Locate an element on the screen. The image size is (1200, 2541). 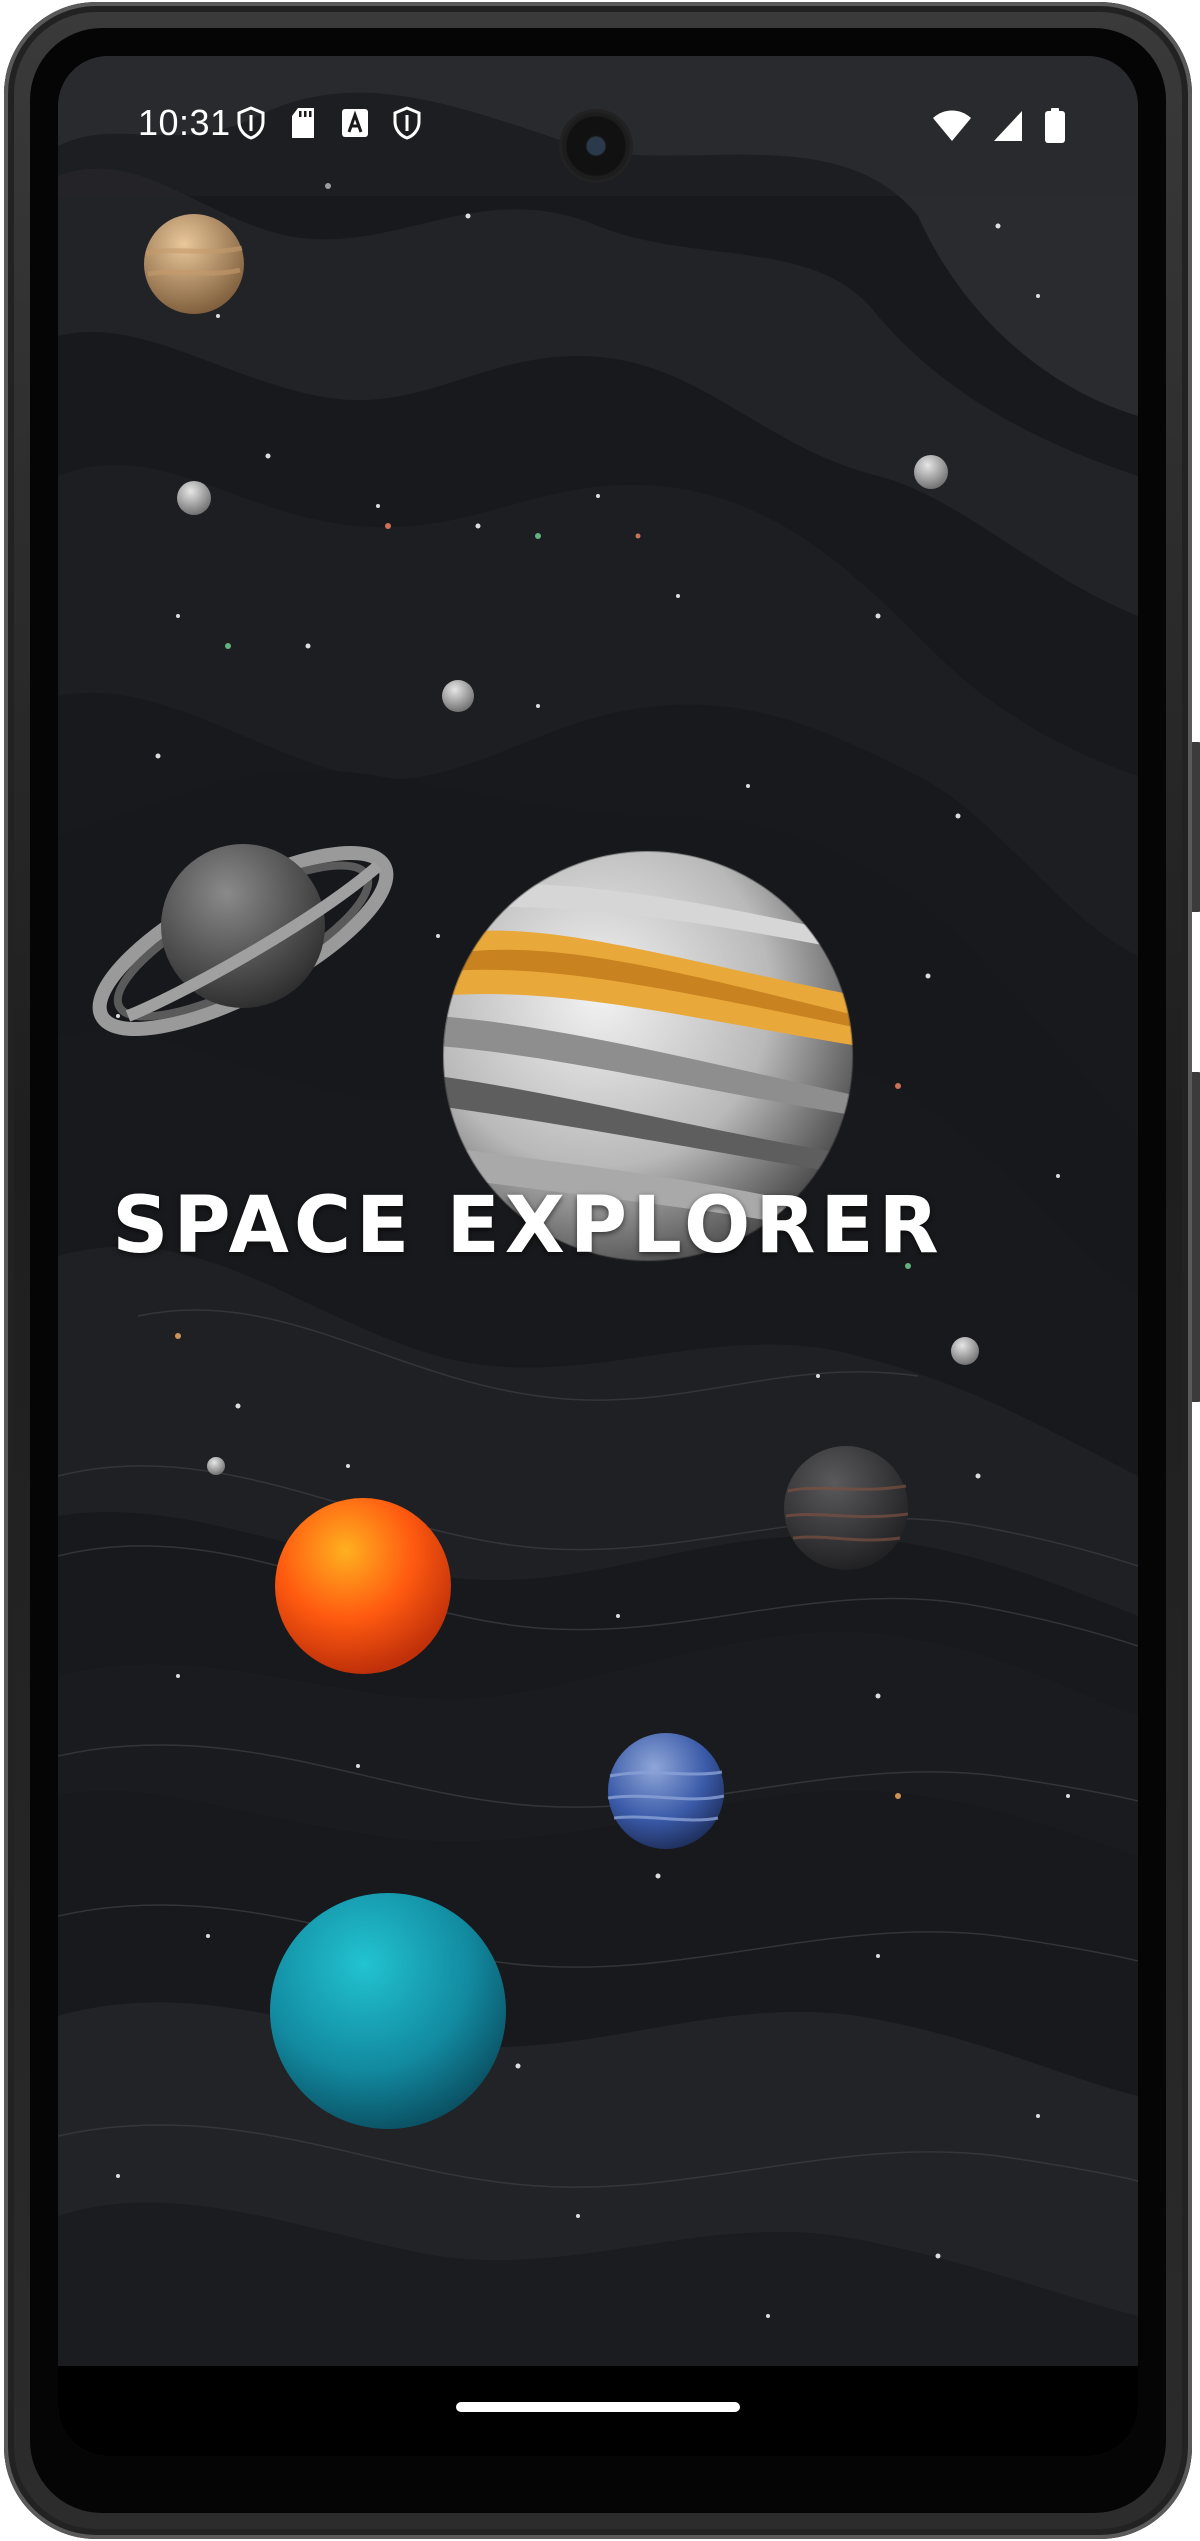
sd-card-icon is located at coordinates (303, 123).